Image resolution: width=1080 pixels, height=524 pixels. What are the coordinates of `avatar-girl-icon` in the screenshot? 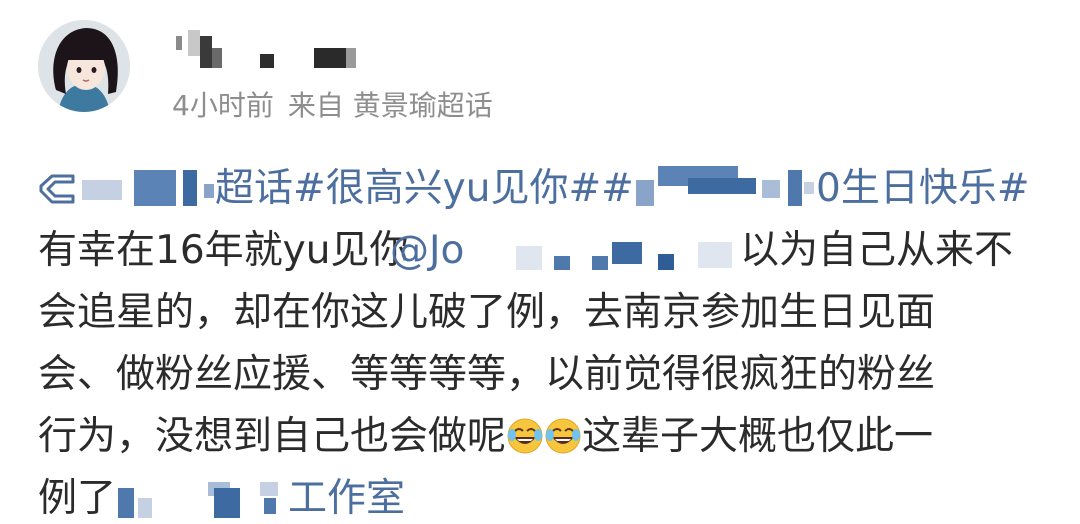 It's located at (84, 66).